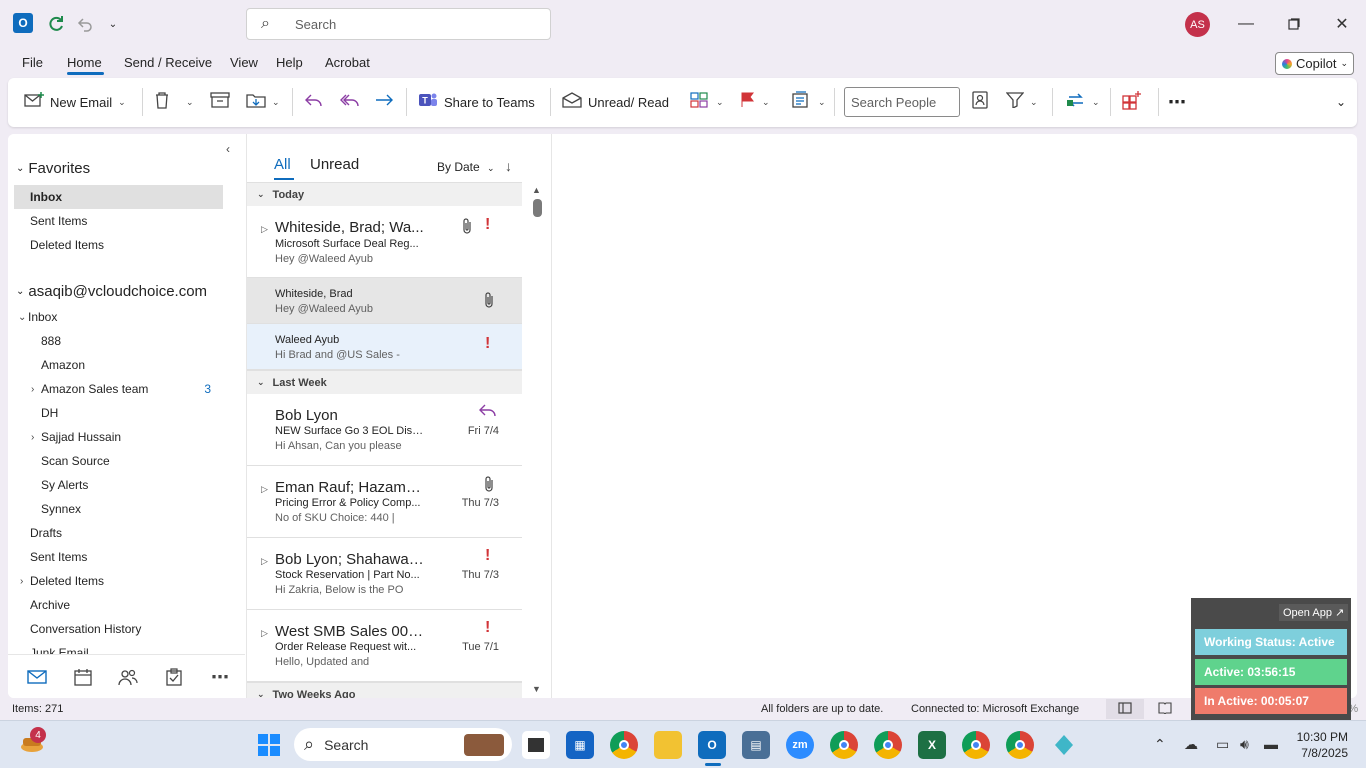 The height and width of the screenshot is (768, 1366). Describe the element at coordinates (118, 557) in the screenshot. I see `folder-sent-items: Sent Items` at that location.